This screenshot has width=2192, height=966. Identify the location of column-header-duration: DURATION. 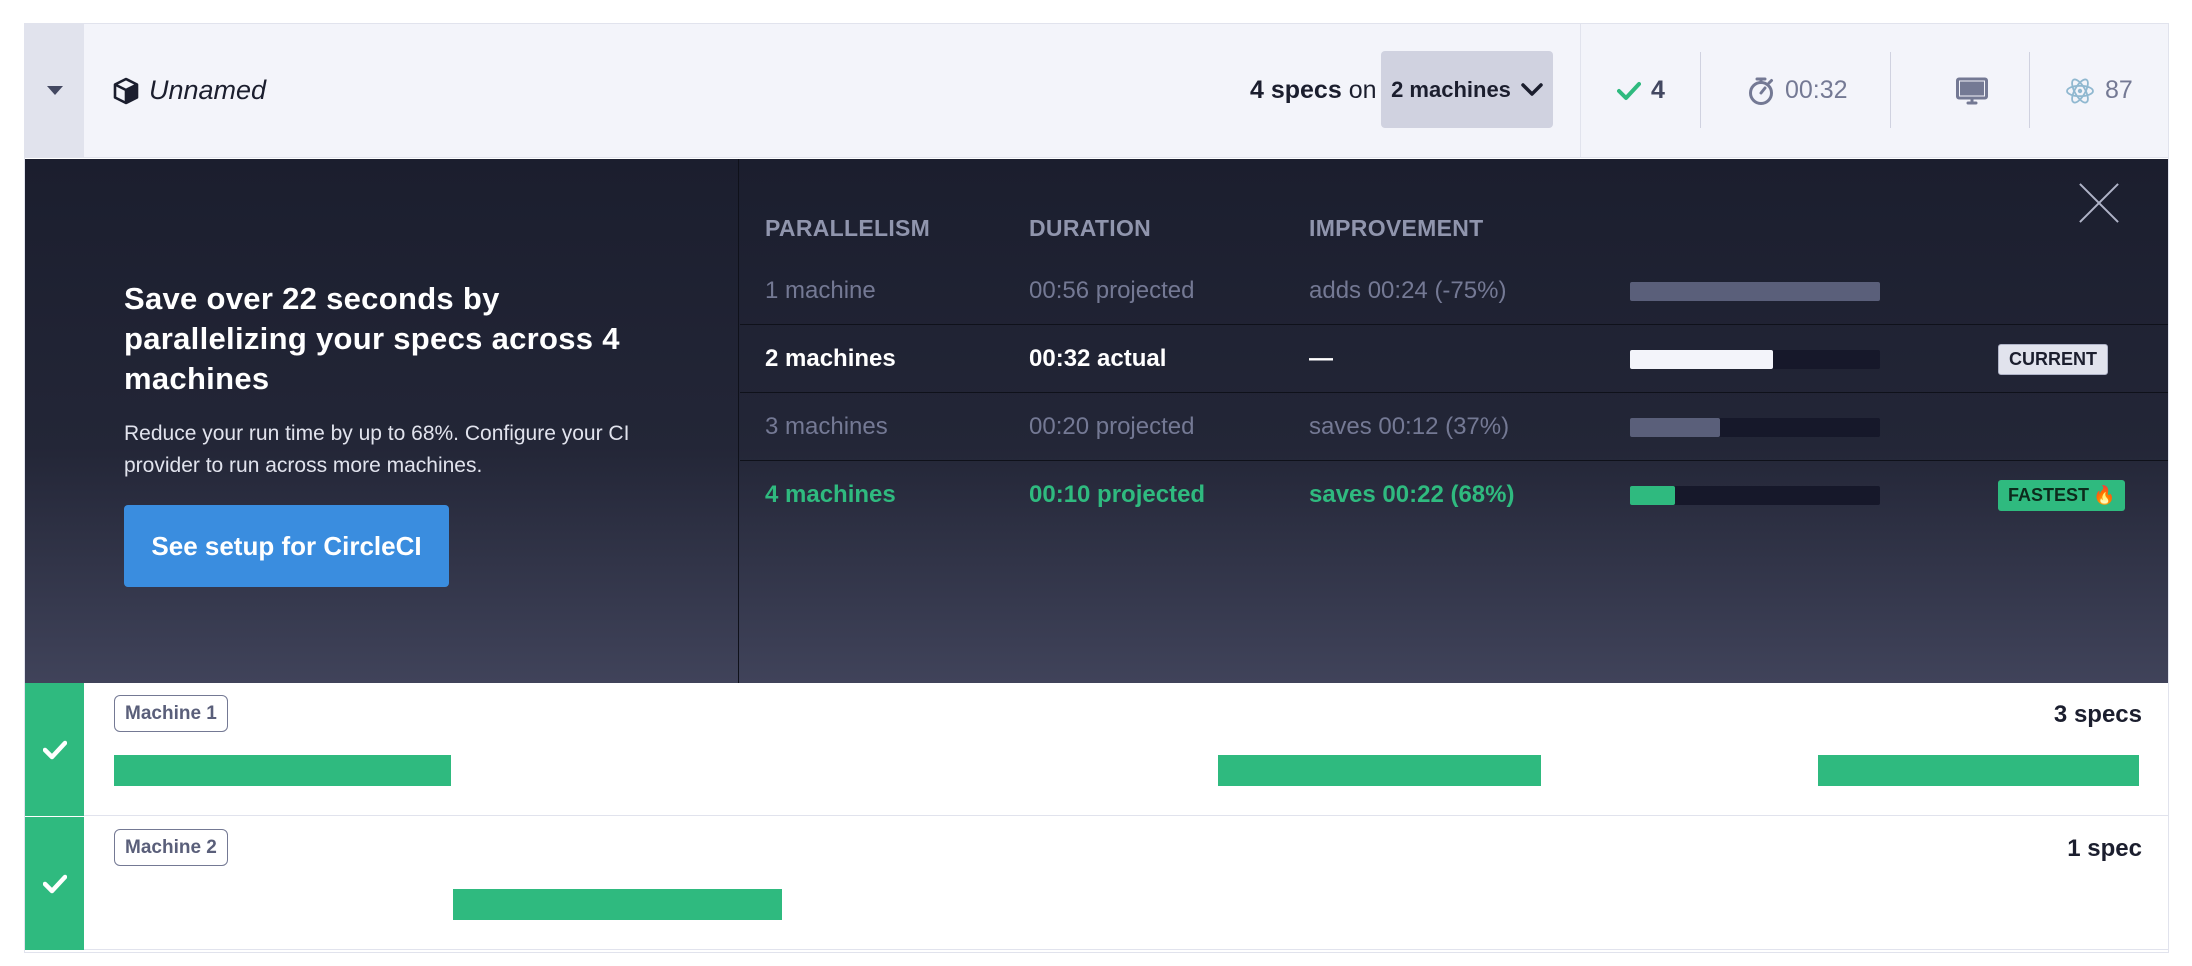
(1090, 228).